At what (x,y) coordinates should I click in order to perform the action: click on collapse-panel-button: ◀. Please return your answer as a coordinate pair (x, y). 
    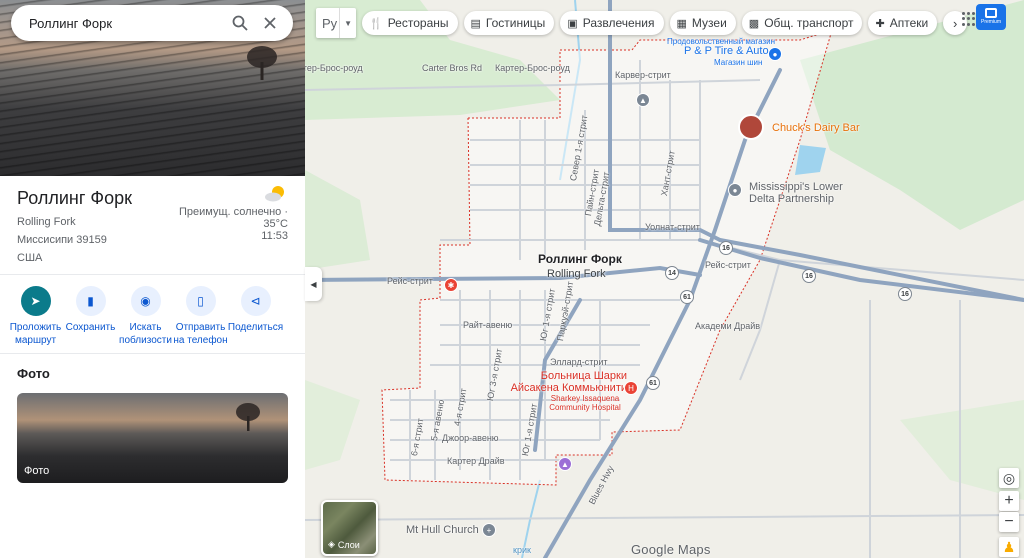
    Looking at the image, I should click on (313, 284).